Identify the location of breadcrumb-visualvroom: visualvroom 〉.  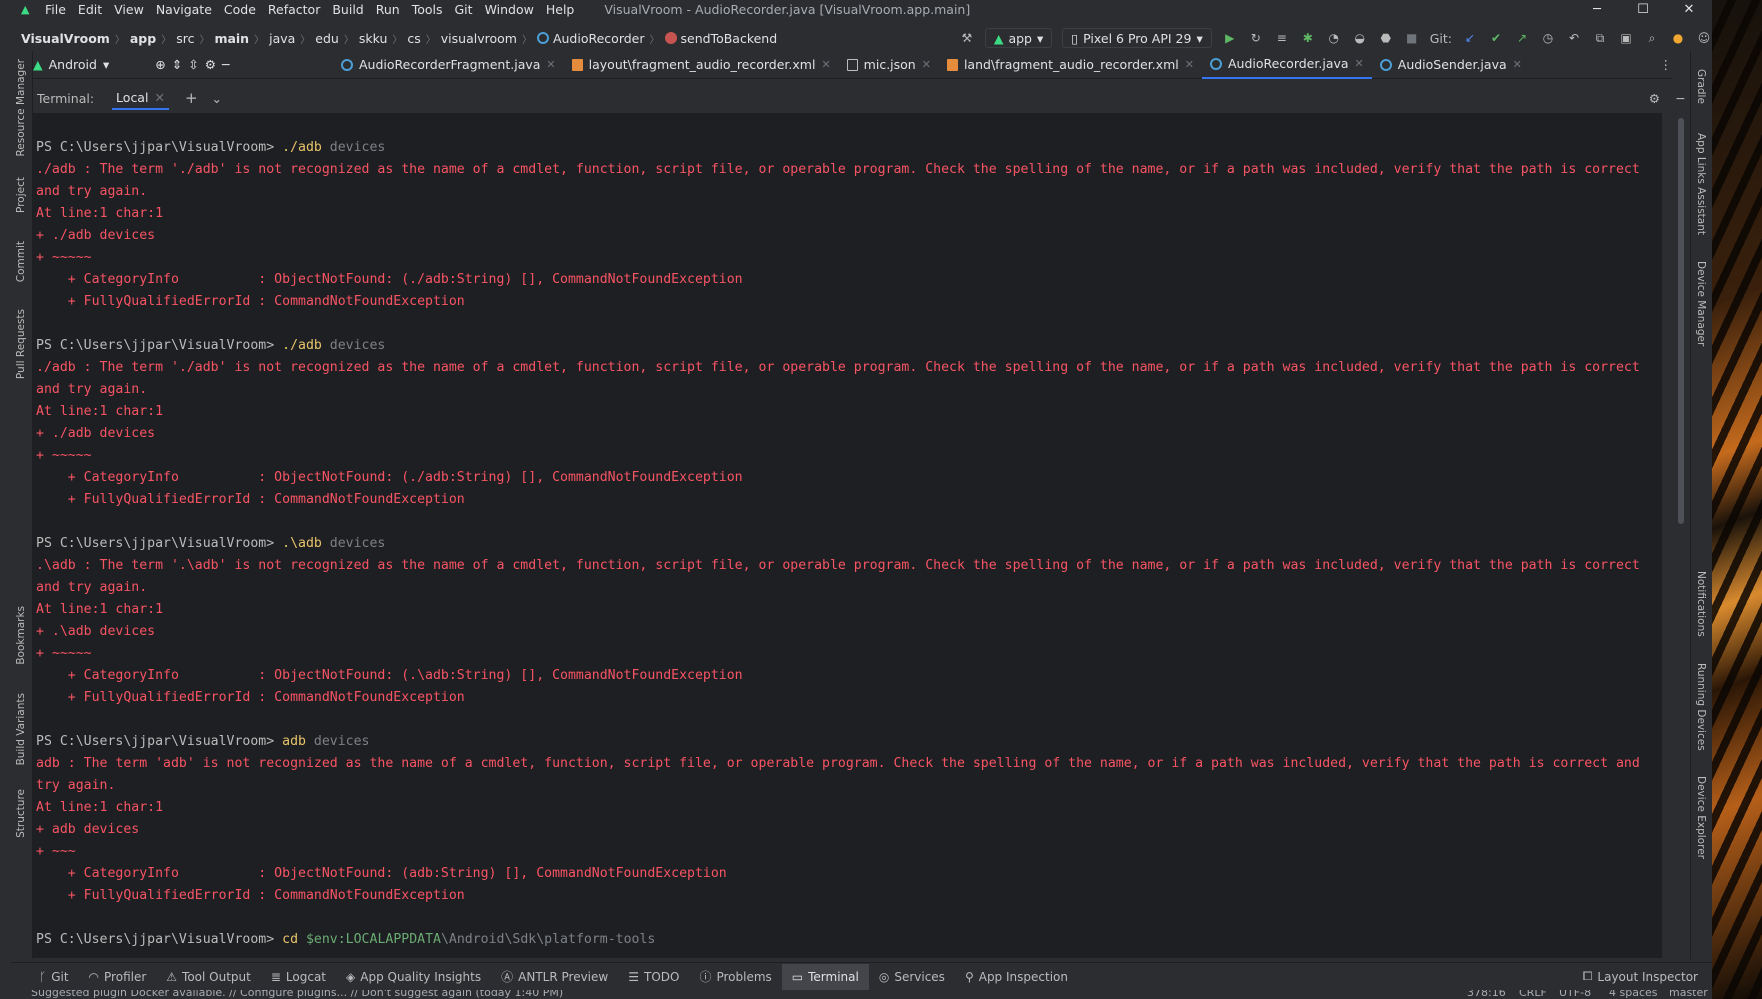
(489, 38).